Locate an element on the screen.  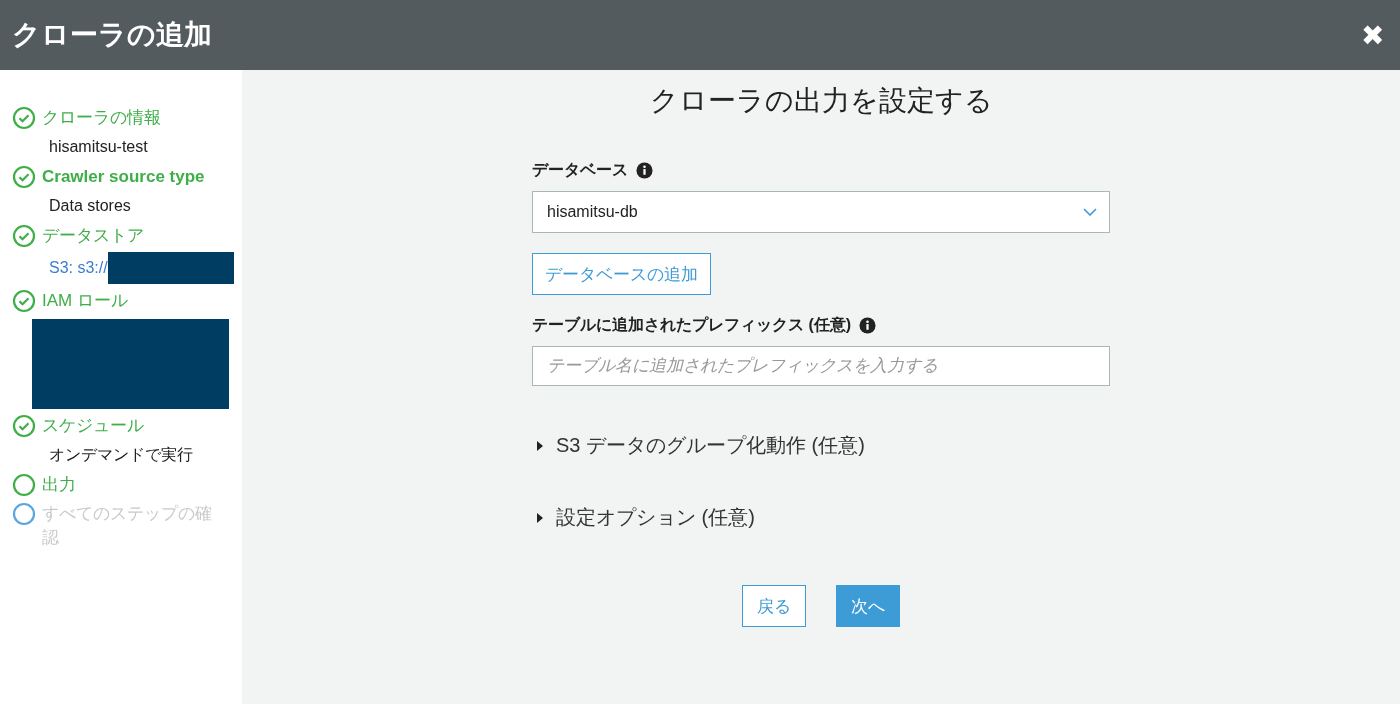
window-title: クローラの追加 is located at coordinates (112, 35).